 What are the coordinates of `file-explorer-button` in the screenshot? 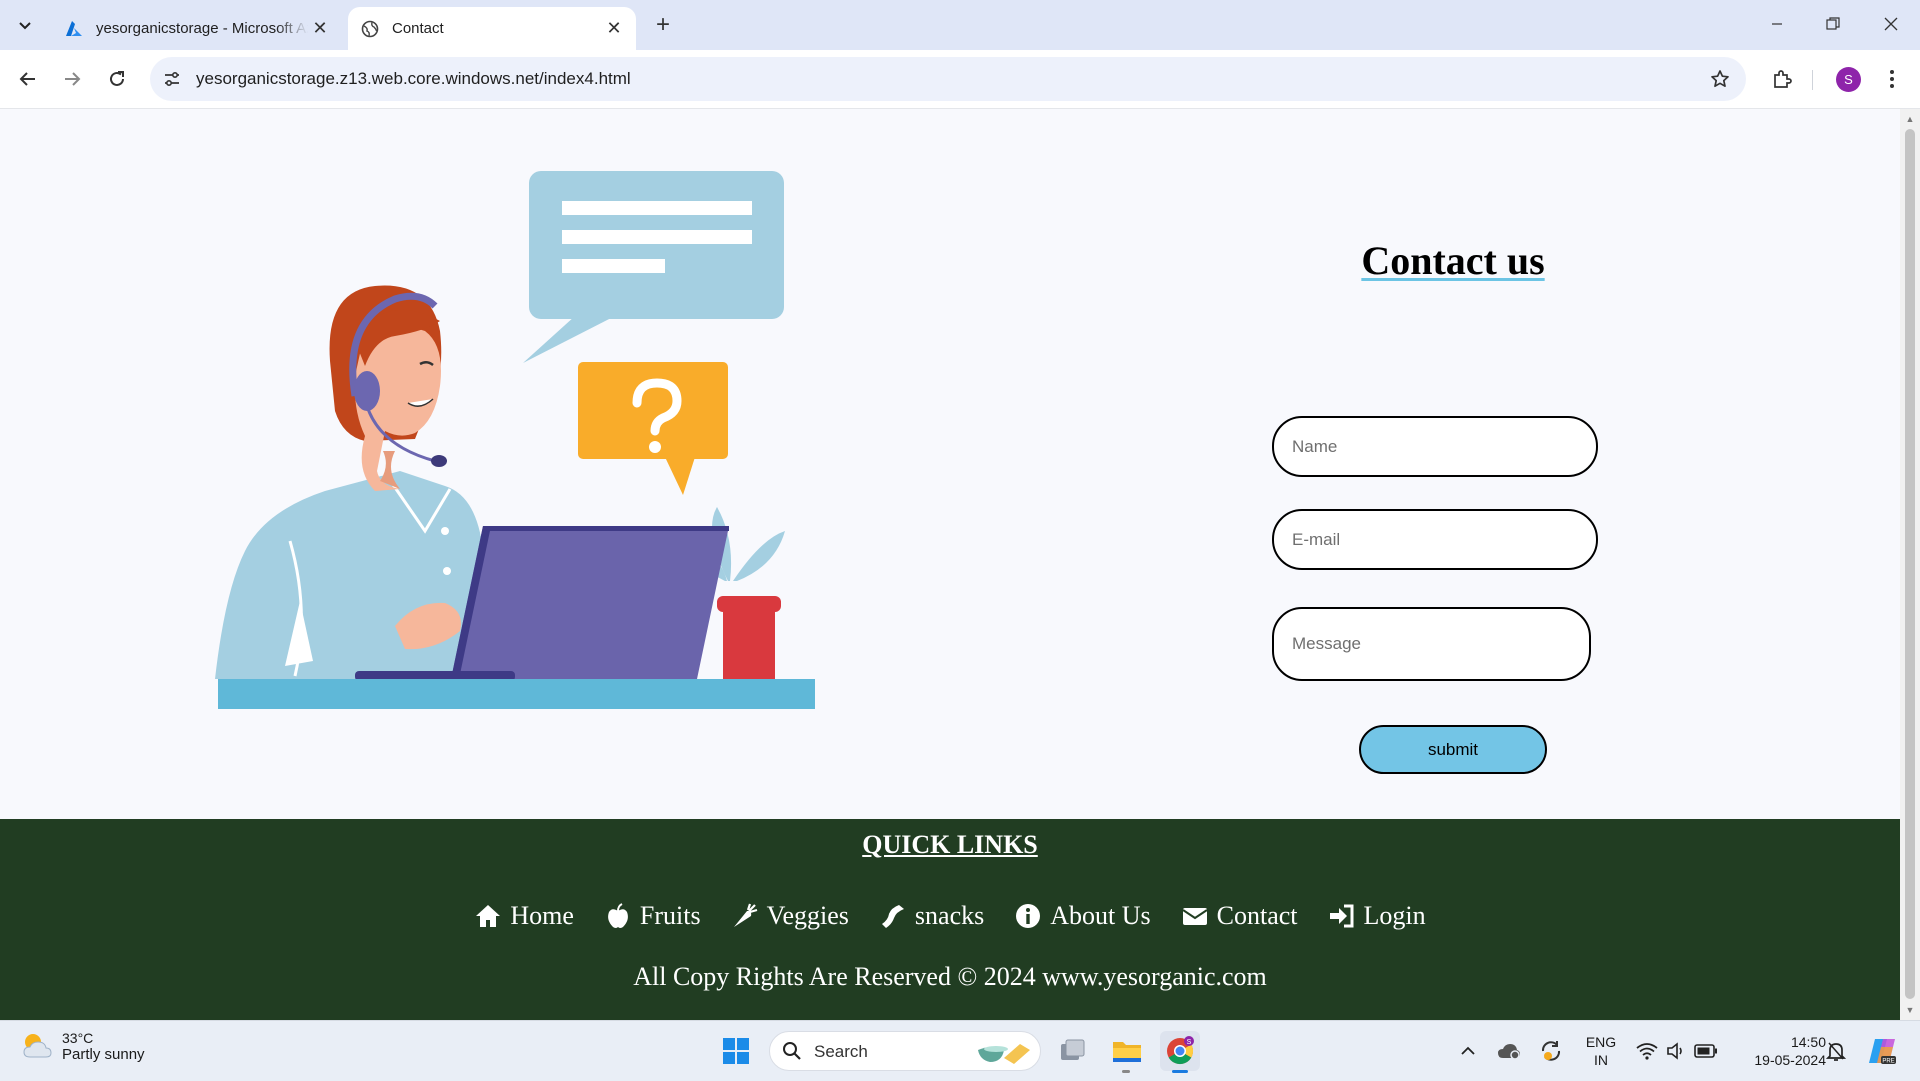 It's located at (1127, 1051).